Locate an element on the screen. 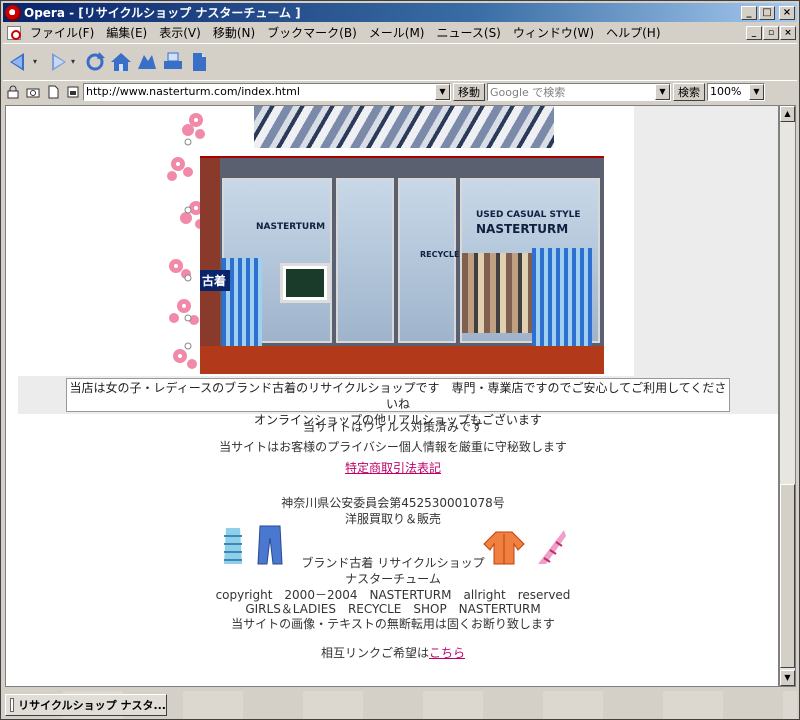 This screenshot has height=720, width=800. photo-label-recycle: RECYCLE is located at coordinates (440, 254).